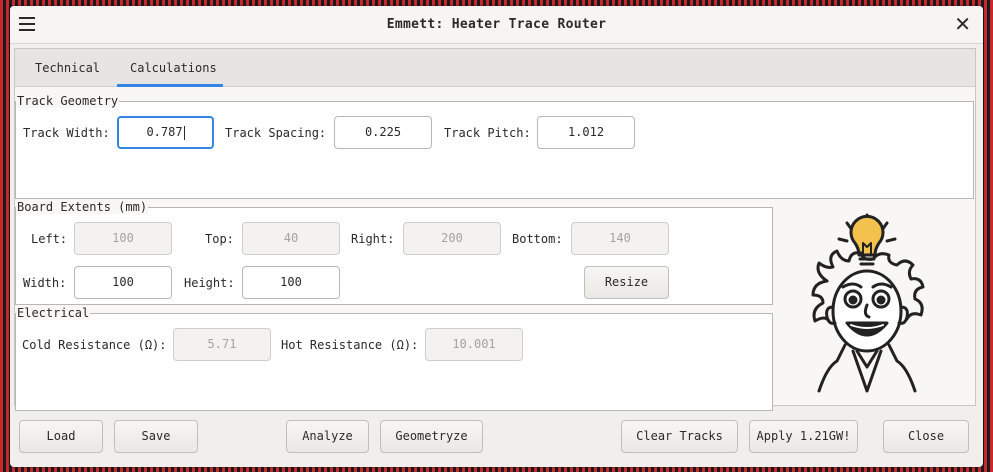 This screenshot has width=993, height=472. I want to click on track-width-input: 0.787, so click(165, 132).